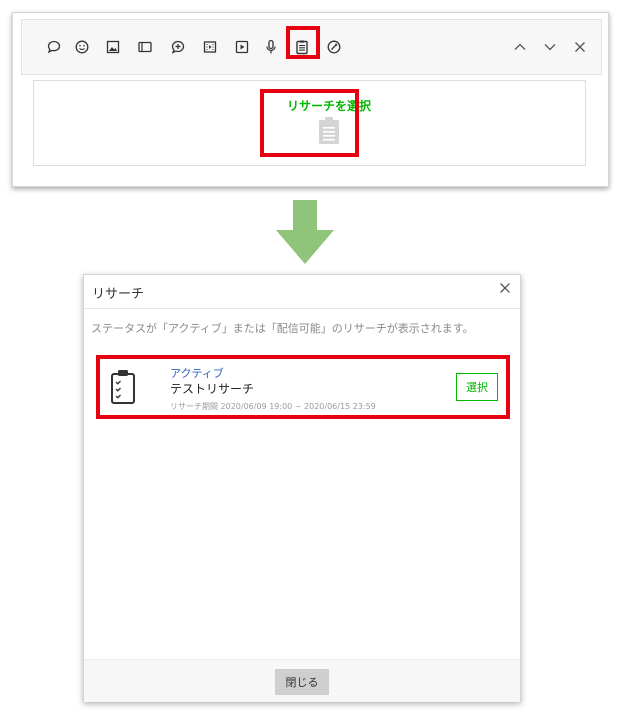 This screenshot has width=621, height=713. What do you see at coordinates (54, 47) in the screenshot?
I see `speech-bubble-icon` at bounding box center [54, 47].